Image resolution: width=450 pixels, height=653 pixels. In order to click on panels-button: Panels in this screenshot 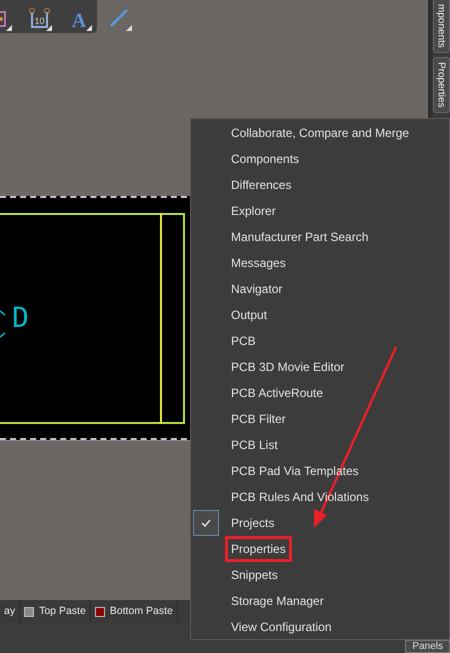, I will do `click(427, 646)`.